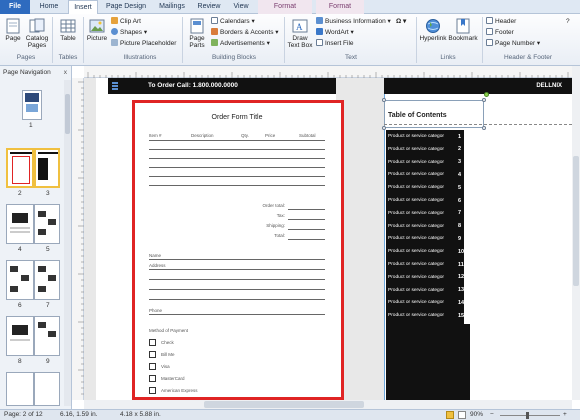 The width and height of the screenshot is (580, 420). I want to click on name-label: Name, so click(155, 255).